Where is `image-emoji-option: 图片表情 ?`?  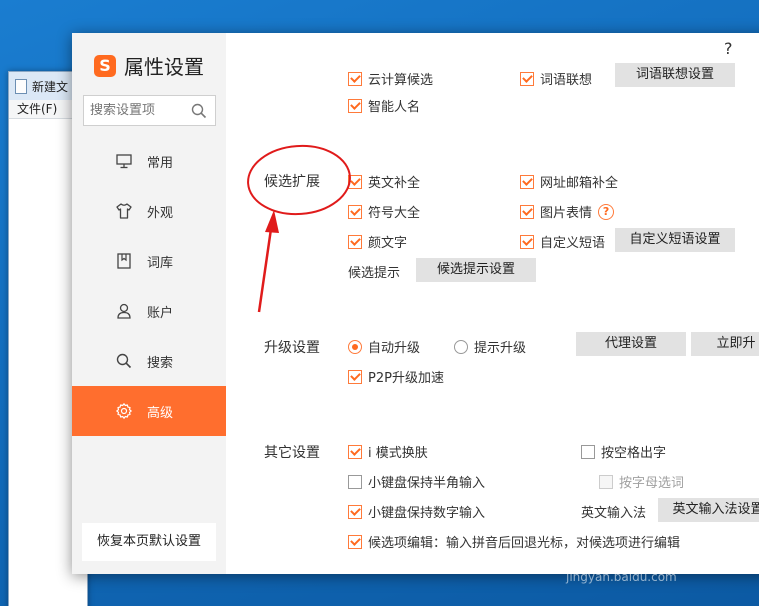 image-emoji-option: 图片表情 ? is located at coordinates (567, 211).